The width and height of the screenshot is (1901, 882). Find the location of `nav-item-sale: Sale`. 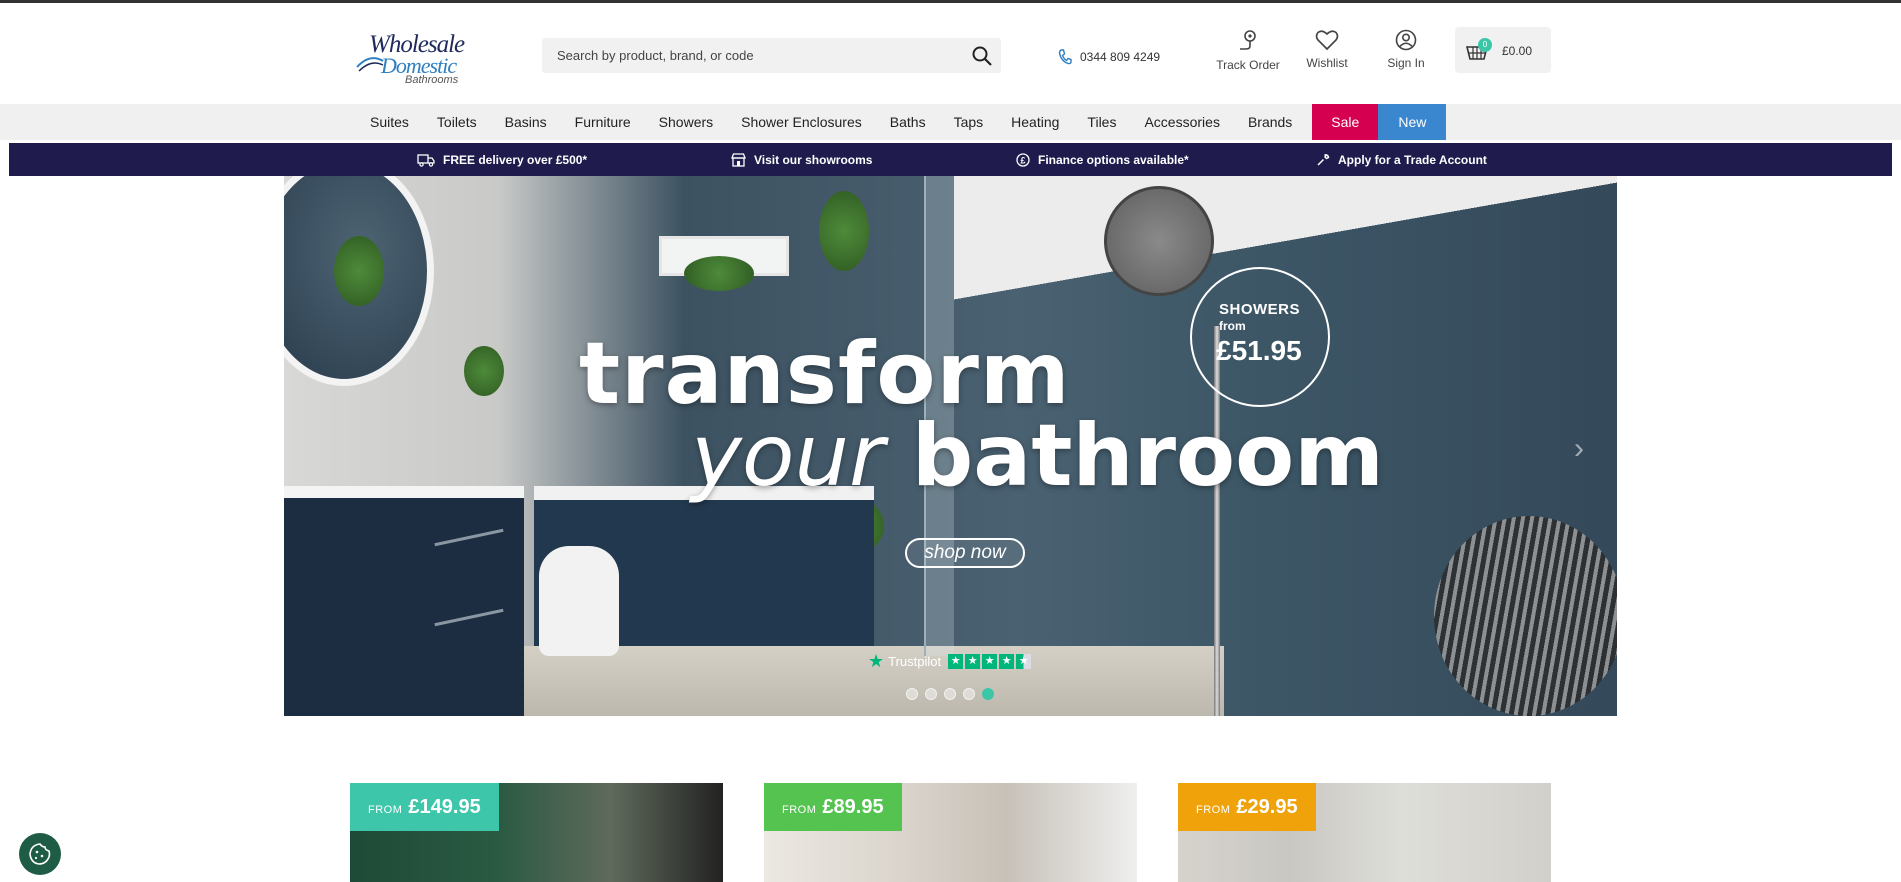

nav-item-sale: Sale is located at coordinates (1345, 122).